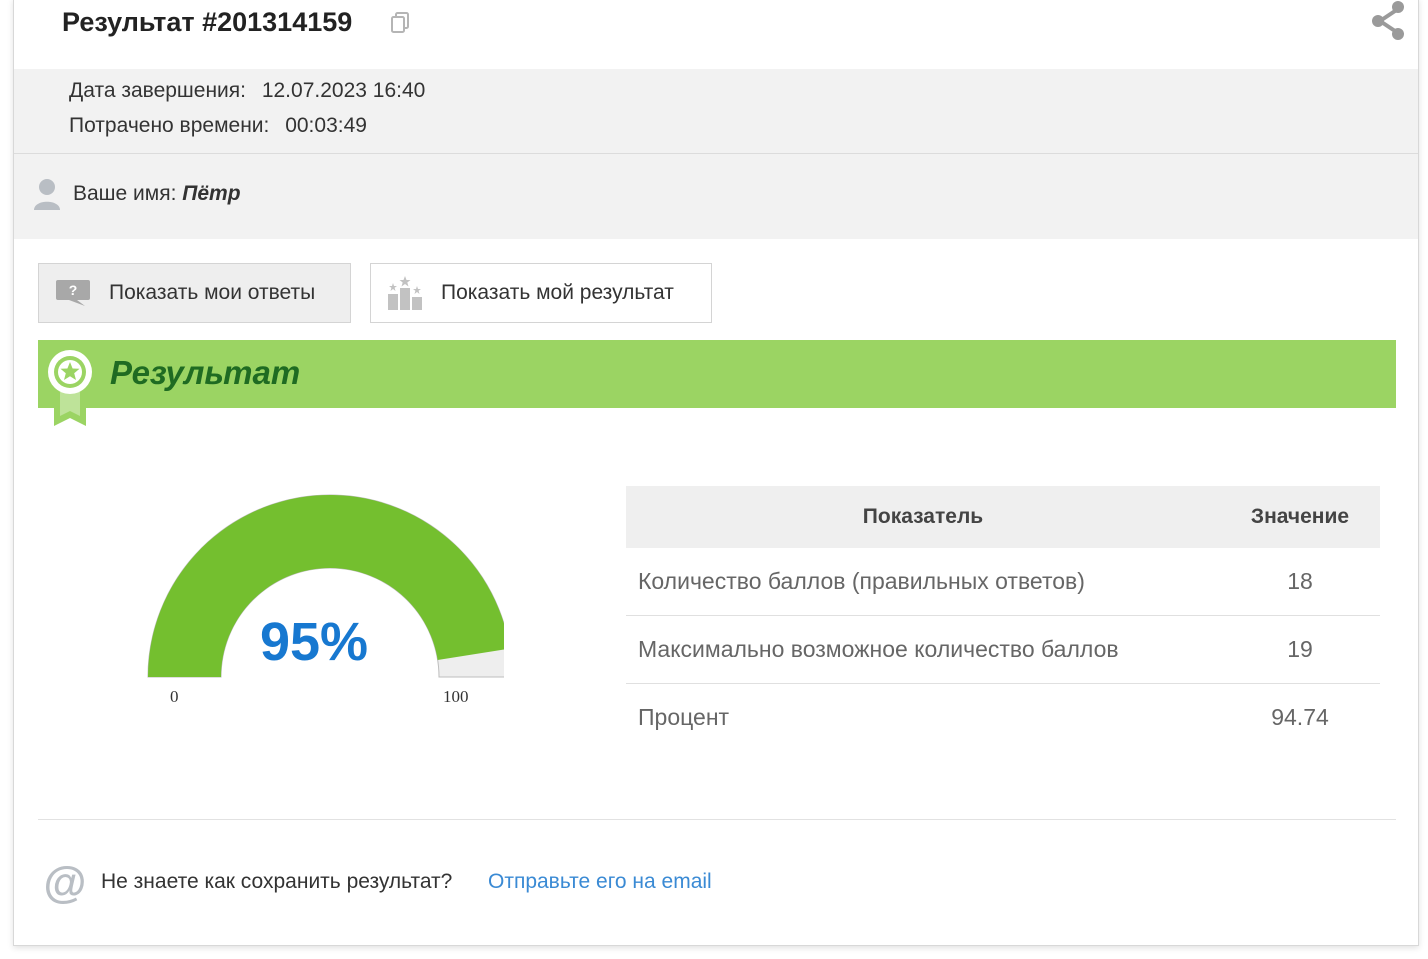 The image size is (1428, 959). I want to click on result-gauge: 95% 0 100, so click(318, 604).